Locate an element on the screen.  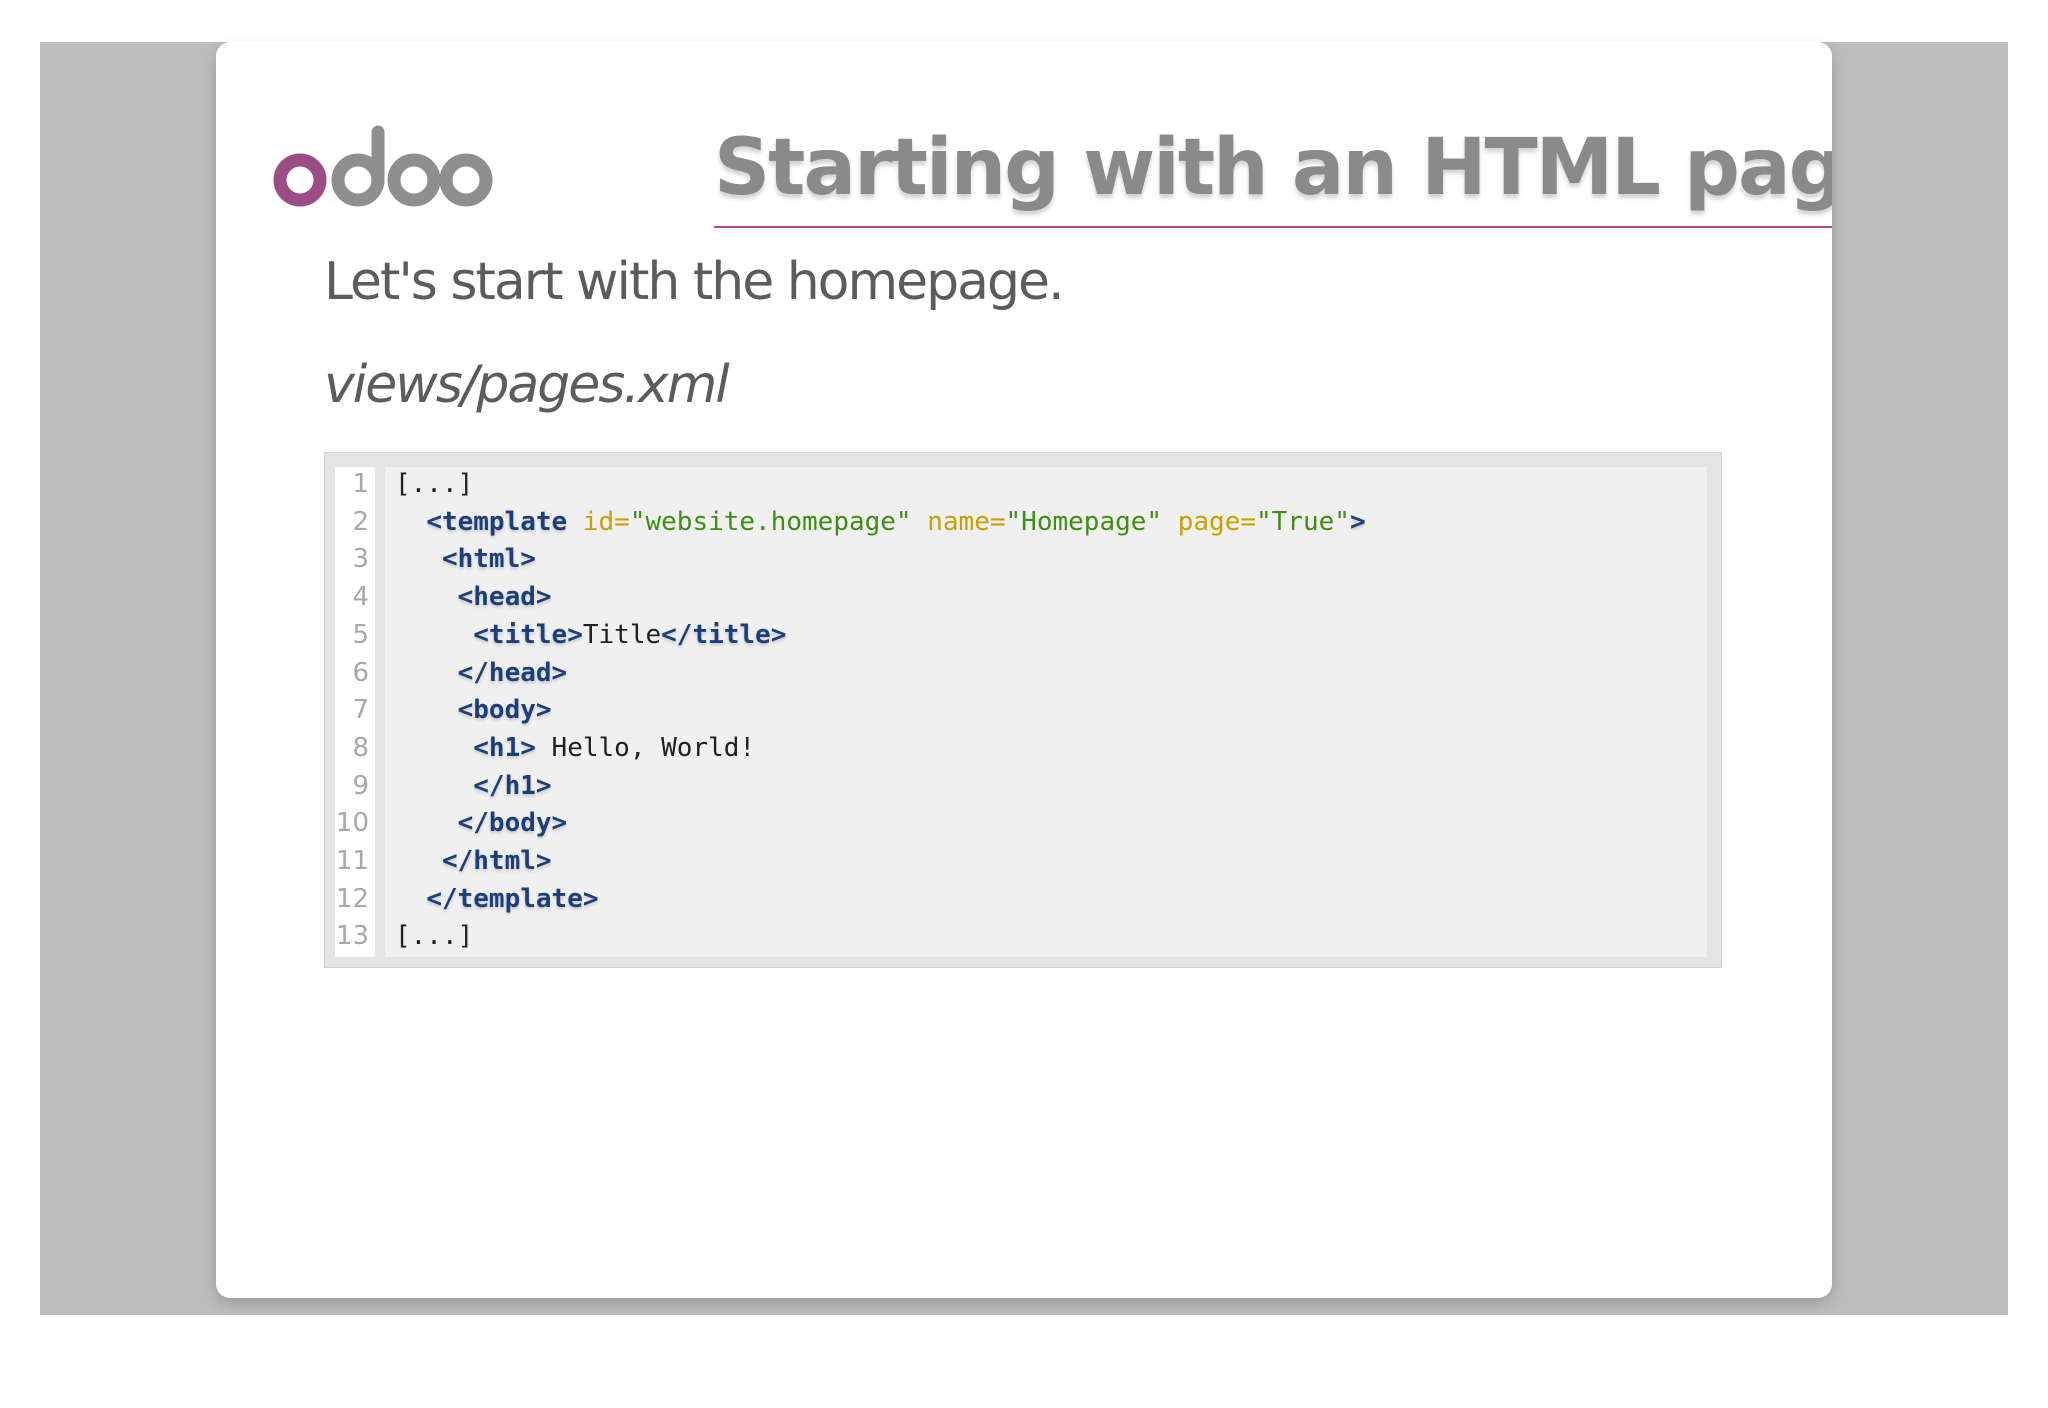
line-number: 1 is located at coordinates (360, 484).